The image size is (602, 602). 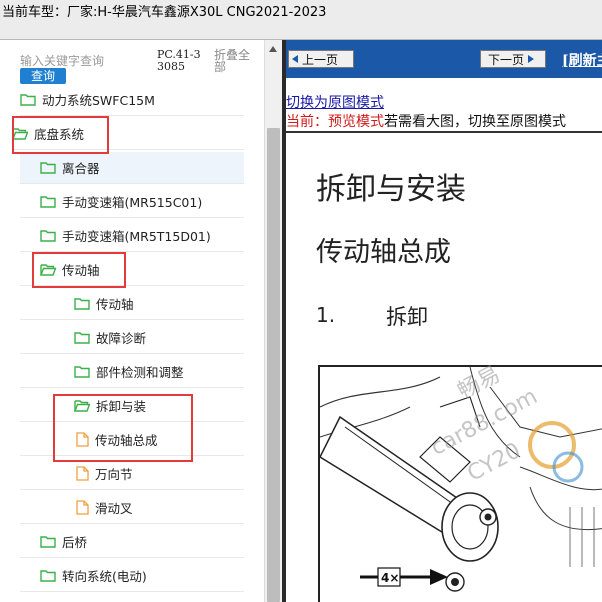 What do you see at coordinates (114, 508) in the screenshot?
I see `tree-item-label: 滑动叉` at bounding box center [114, 508].